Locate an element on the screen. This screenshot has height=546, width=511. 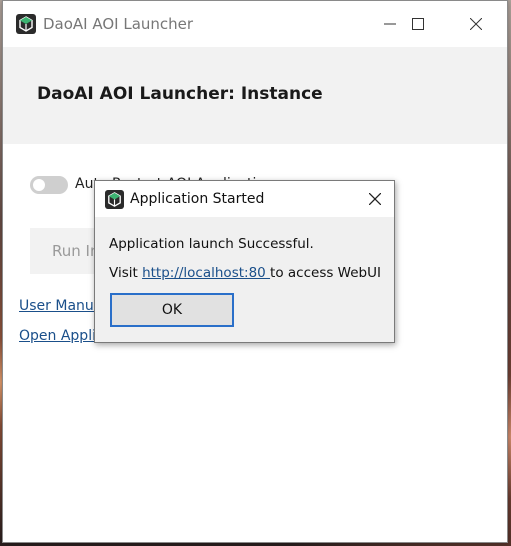
dialog-title: Application Started is located at coordinates (197, 199).